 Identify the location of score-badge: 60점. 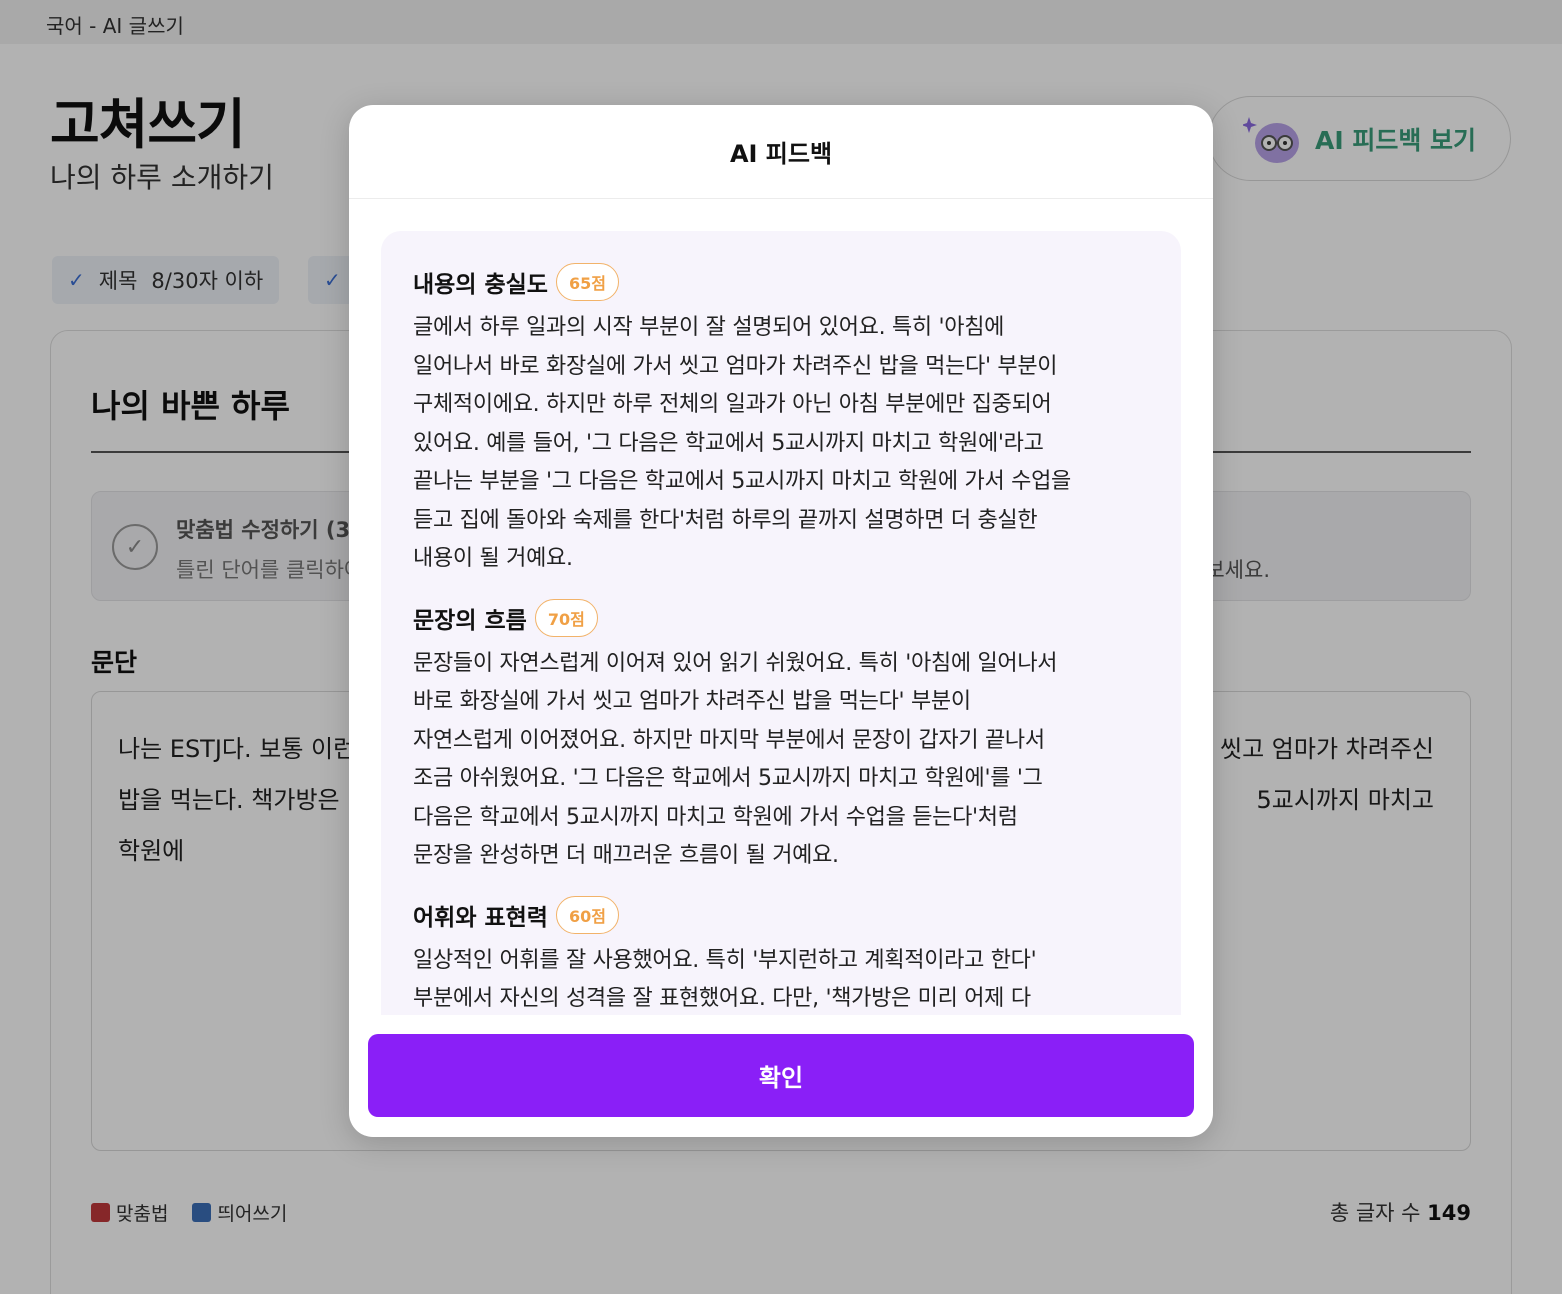
(587, 914).